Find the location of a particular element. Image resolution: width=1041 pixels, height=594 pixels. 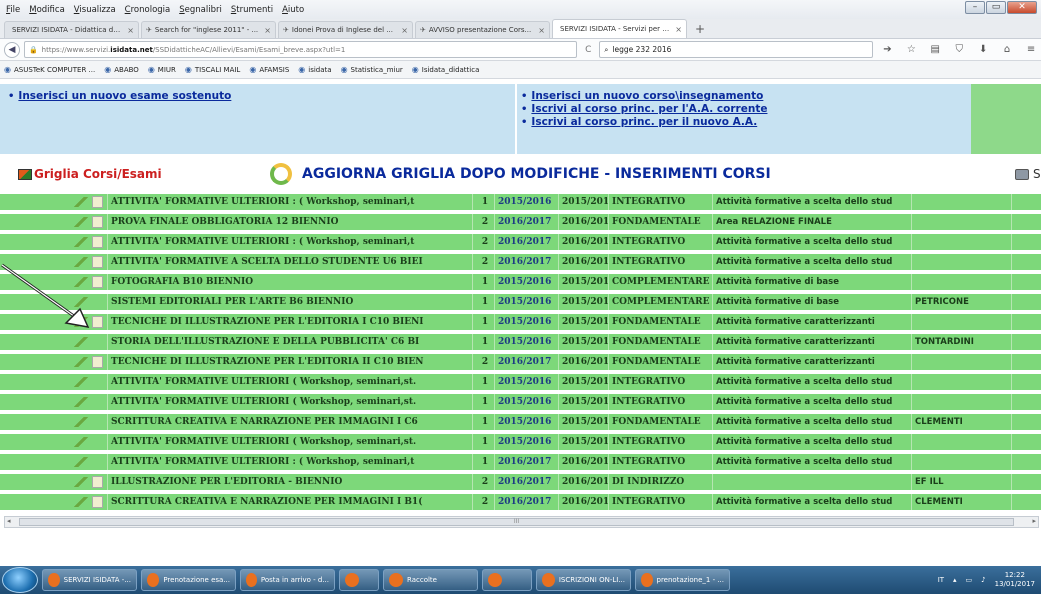

menu-item-aiuto: Aiuto is located at coordinates (293, 10).